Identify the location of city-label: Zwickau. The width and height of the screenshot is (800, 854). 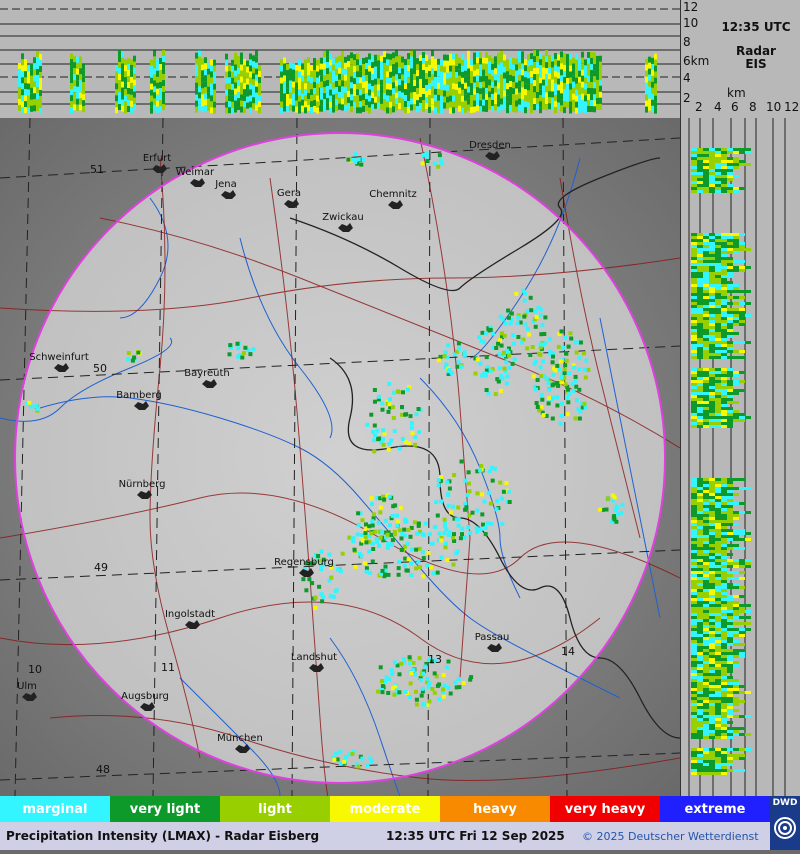
(342, 217).